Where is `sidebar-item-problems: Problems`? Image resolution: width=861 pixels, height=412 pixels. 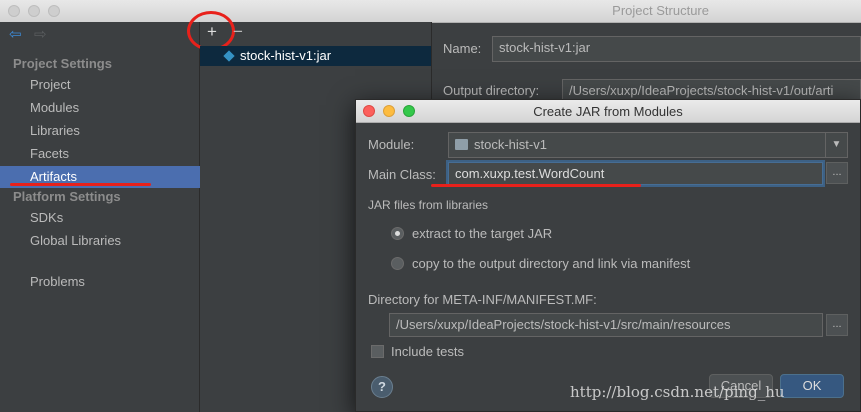
sidebar-item-problems: Problems is located at coordinates (57, 281).